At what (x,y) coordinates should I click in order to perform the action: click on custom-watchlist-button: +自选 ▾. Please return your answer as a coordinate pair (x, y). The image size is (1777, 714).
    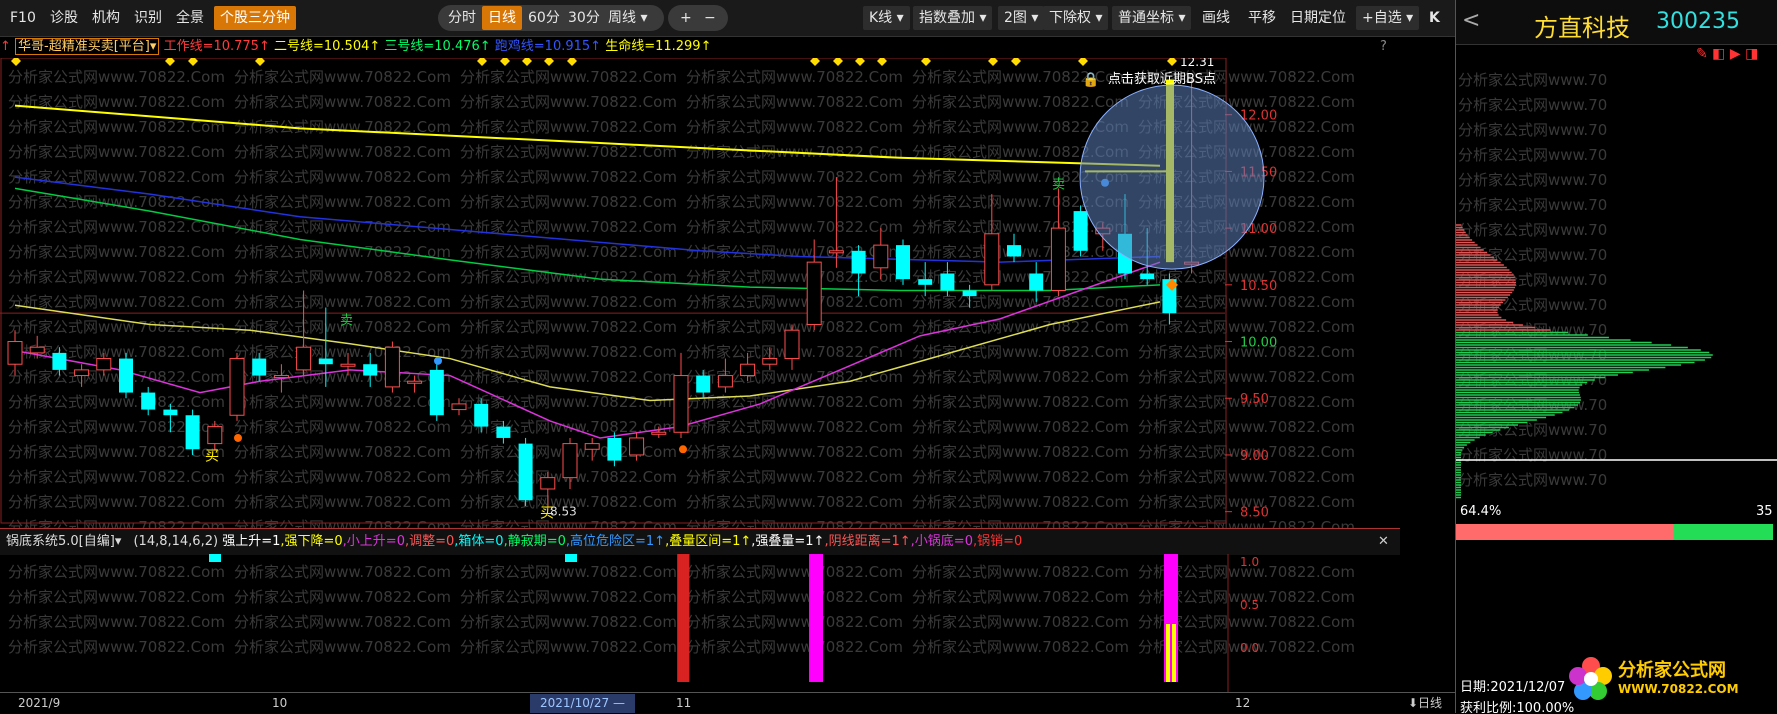
    Looking at the image, I should click on (1388, 18).